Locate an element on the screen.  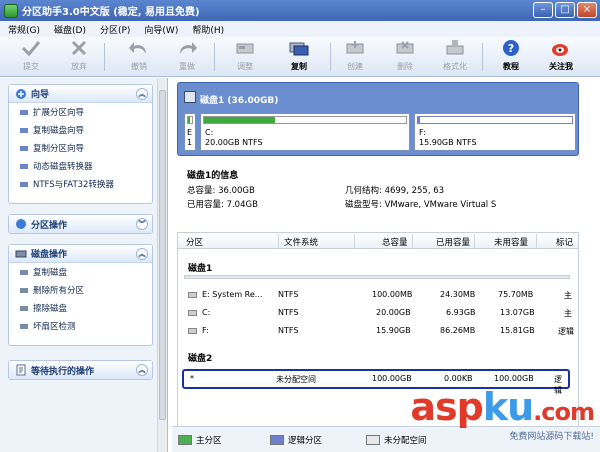
pending-icon is located at coordinates (21, 370).